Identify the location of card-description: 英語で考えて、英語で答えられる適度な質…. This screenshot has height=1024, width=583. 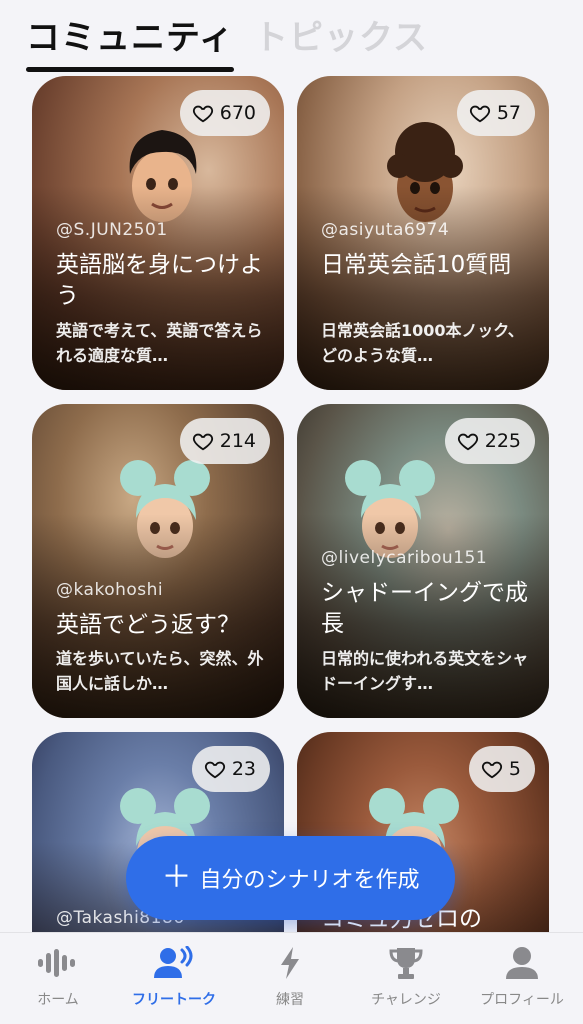
(159, 343).